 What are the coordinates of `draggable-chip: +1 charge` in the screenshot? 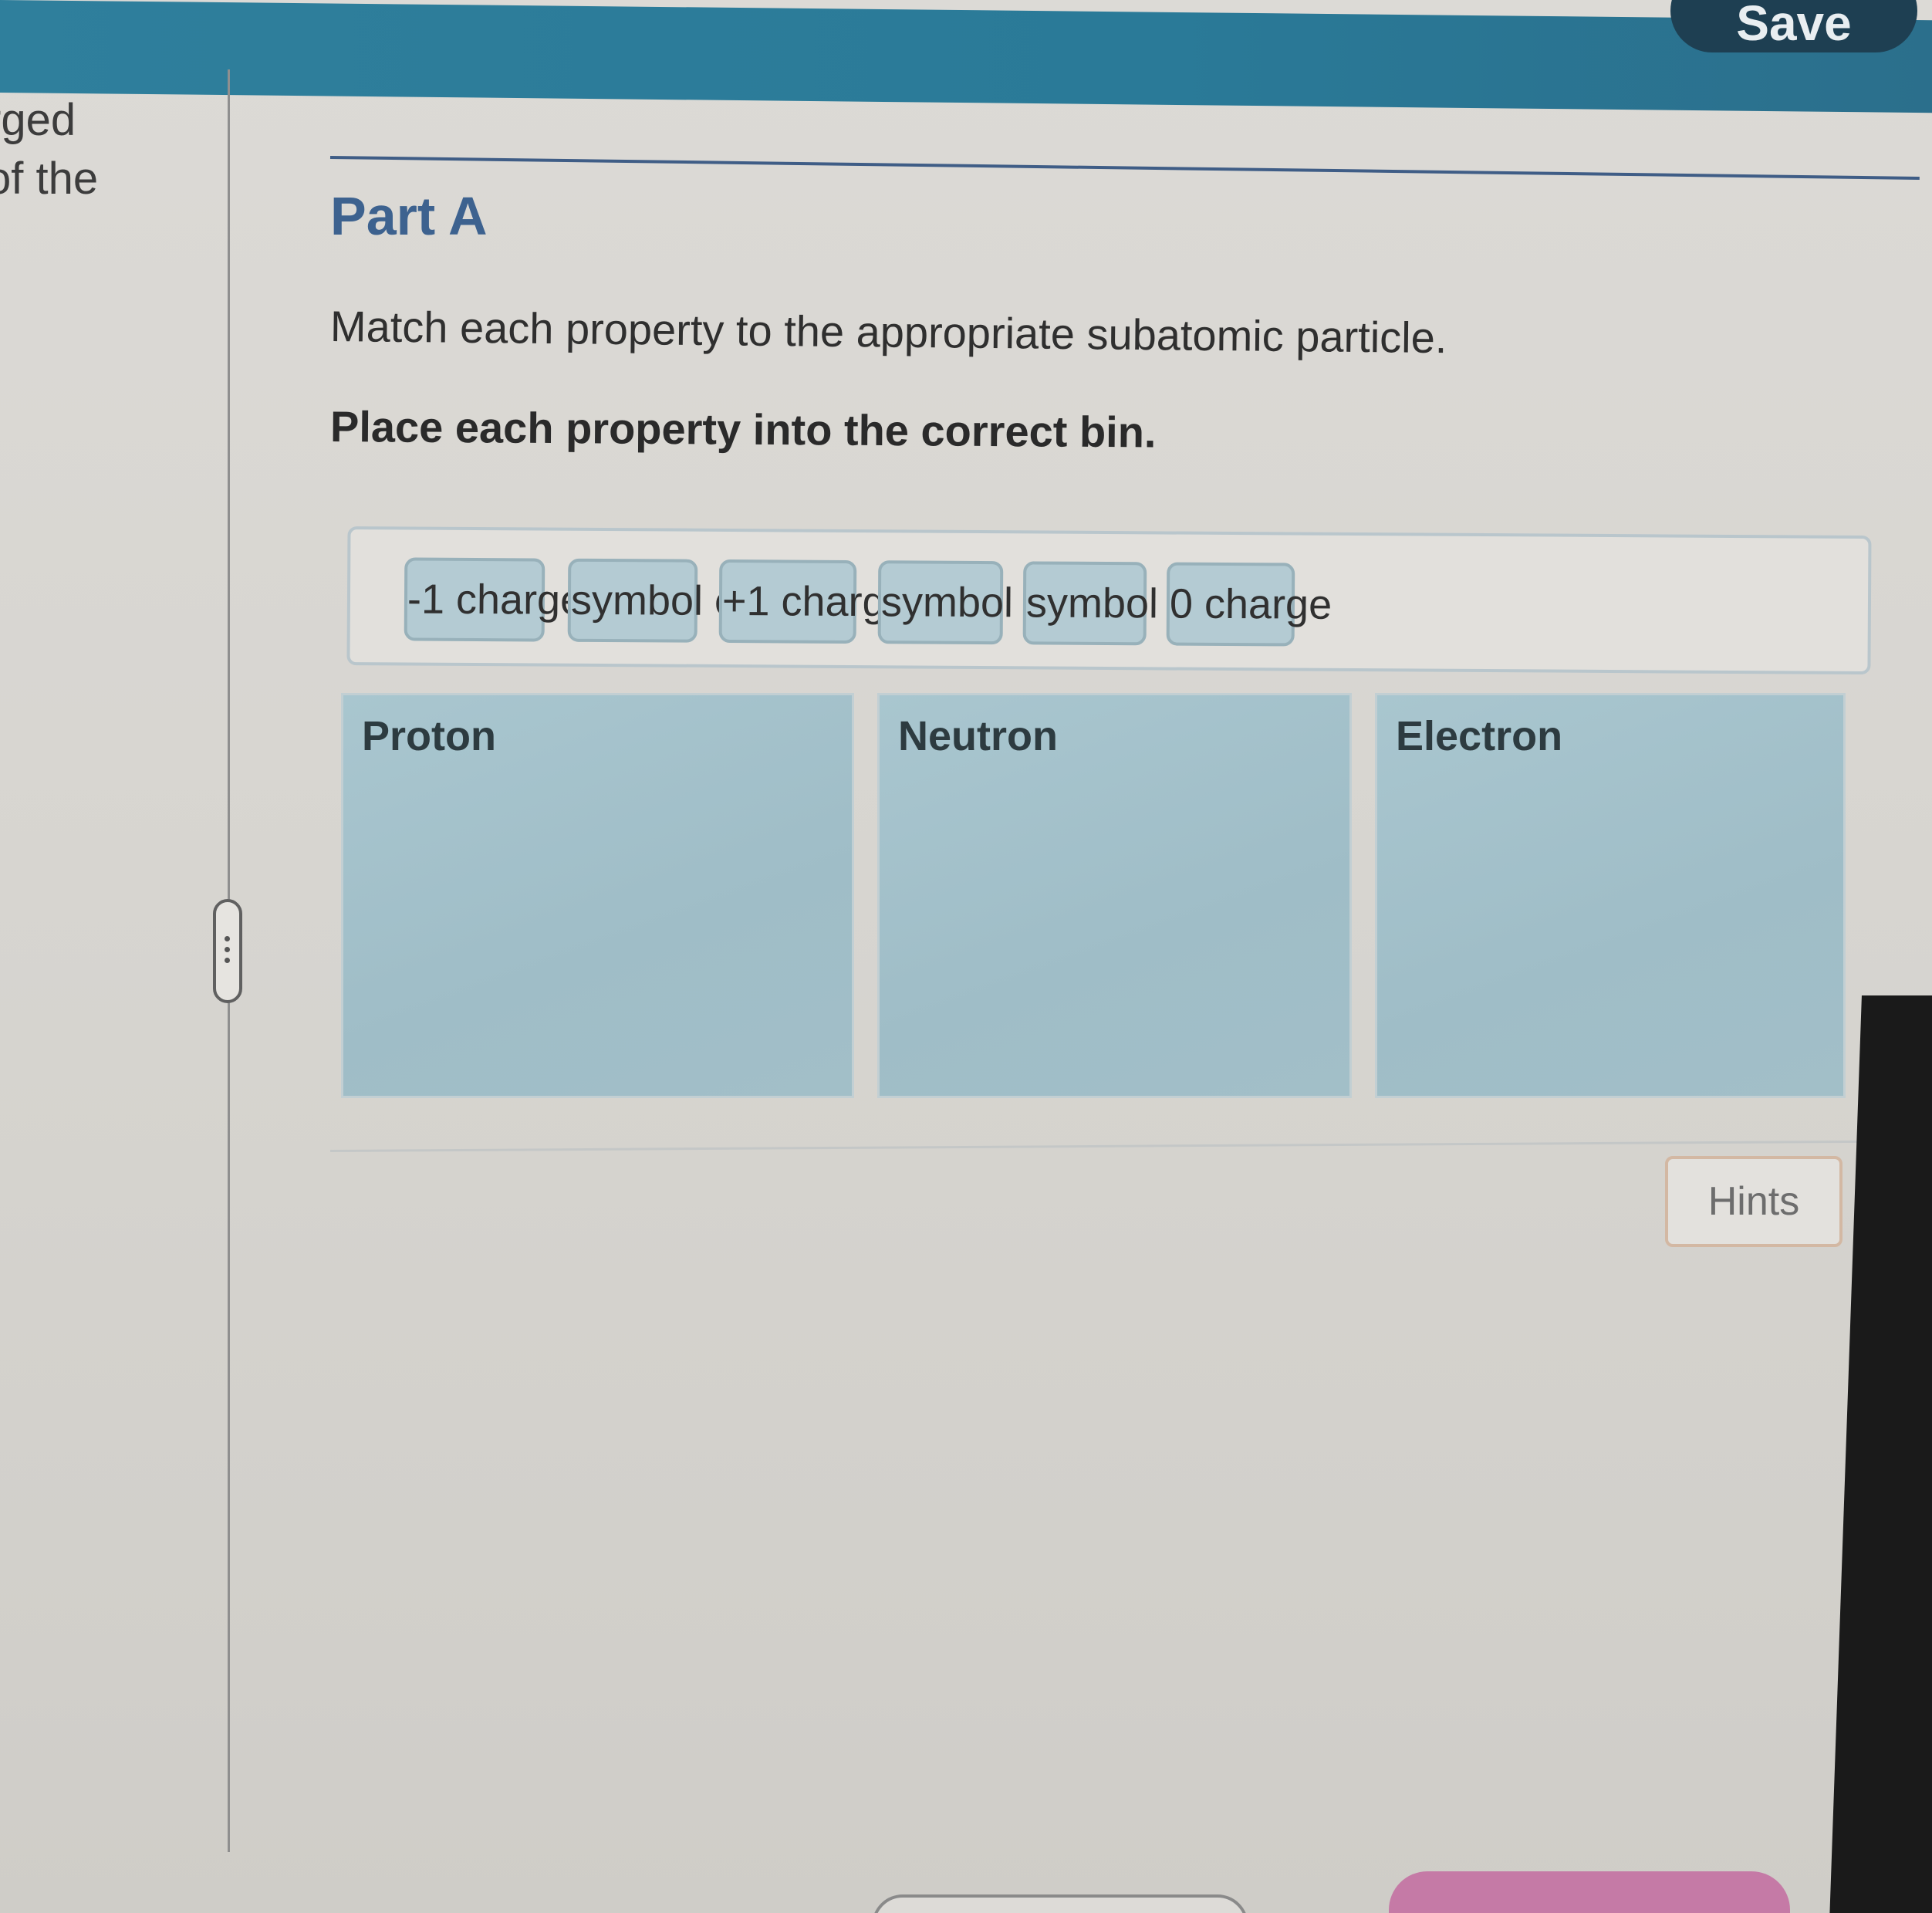 It's located at (814, 601).